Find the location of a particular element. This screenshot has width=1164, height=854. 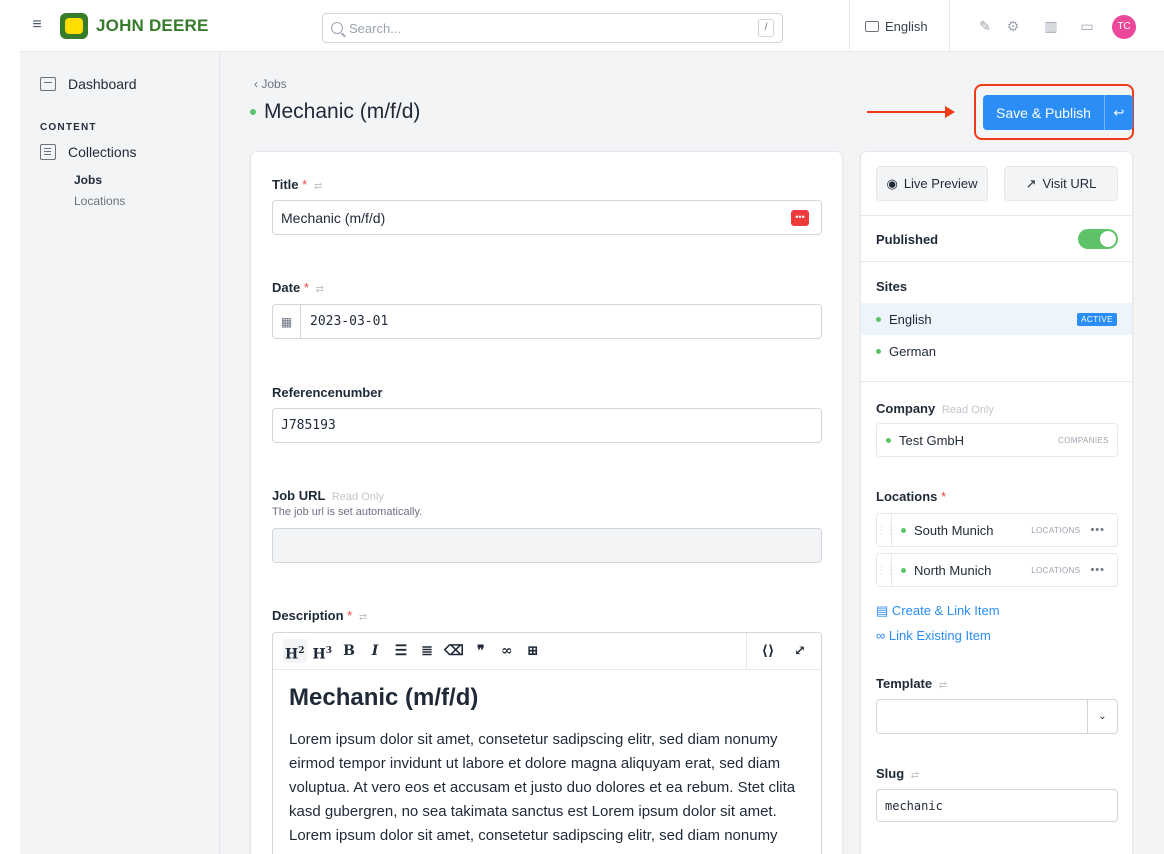

company-label: Company Read Only is located at coordinates (935, 408).